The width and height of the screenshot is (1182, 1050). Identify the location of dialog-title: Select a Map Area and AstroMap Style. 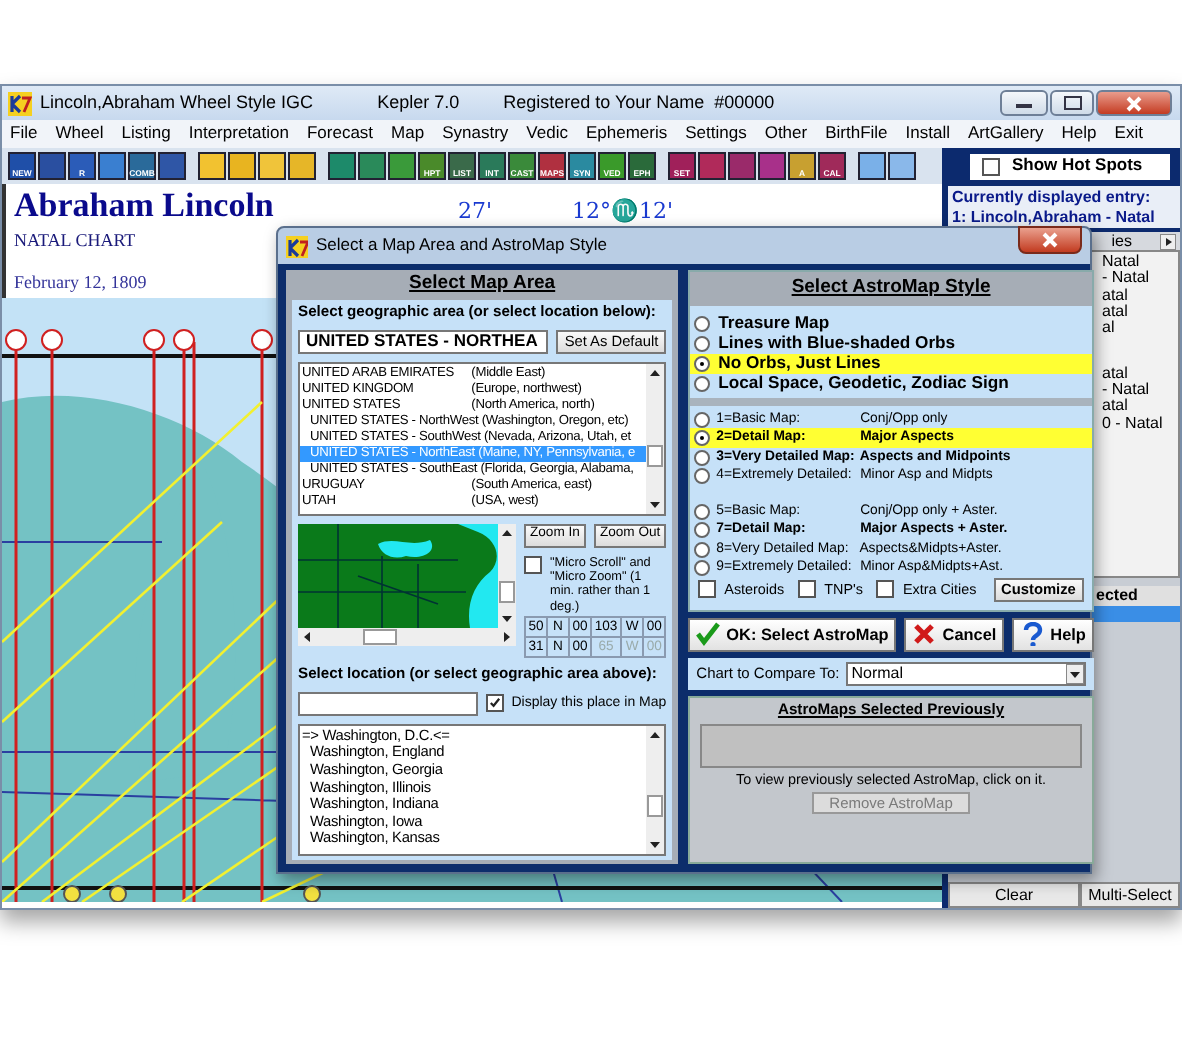
(462, 246).